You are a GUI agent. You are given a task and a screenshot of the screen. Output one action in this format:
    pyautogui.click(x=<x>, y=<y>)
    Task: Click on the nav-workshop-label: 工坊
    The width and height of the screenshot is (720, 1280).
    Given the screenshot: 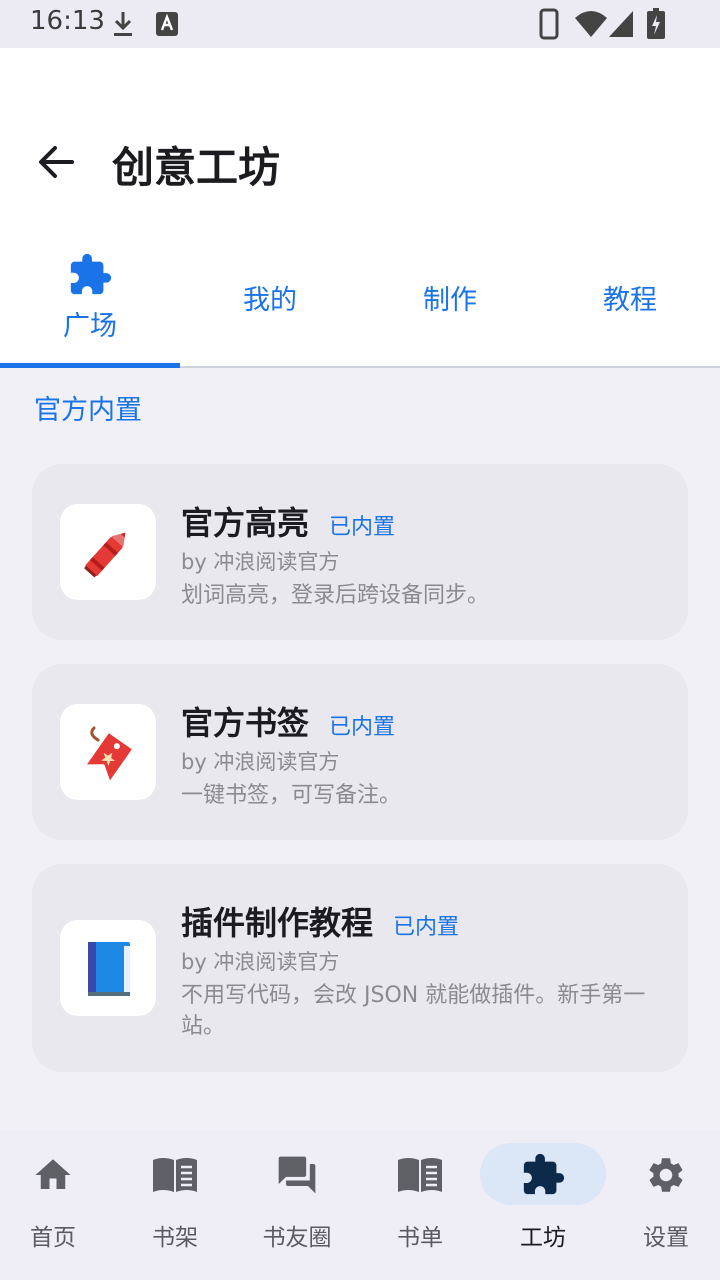 What is the action you would take?
    pyautogui.click(x=543, y=1238)
    